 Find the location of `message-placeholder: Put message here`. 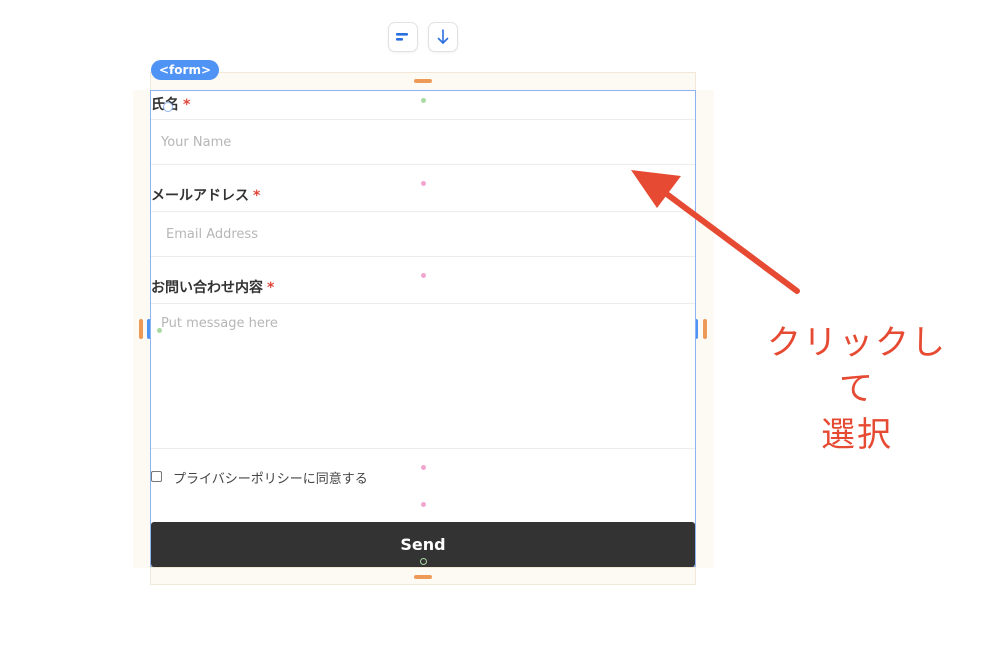

message-placeholder: Put message here is located at coordinates (219, 323).